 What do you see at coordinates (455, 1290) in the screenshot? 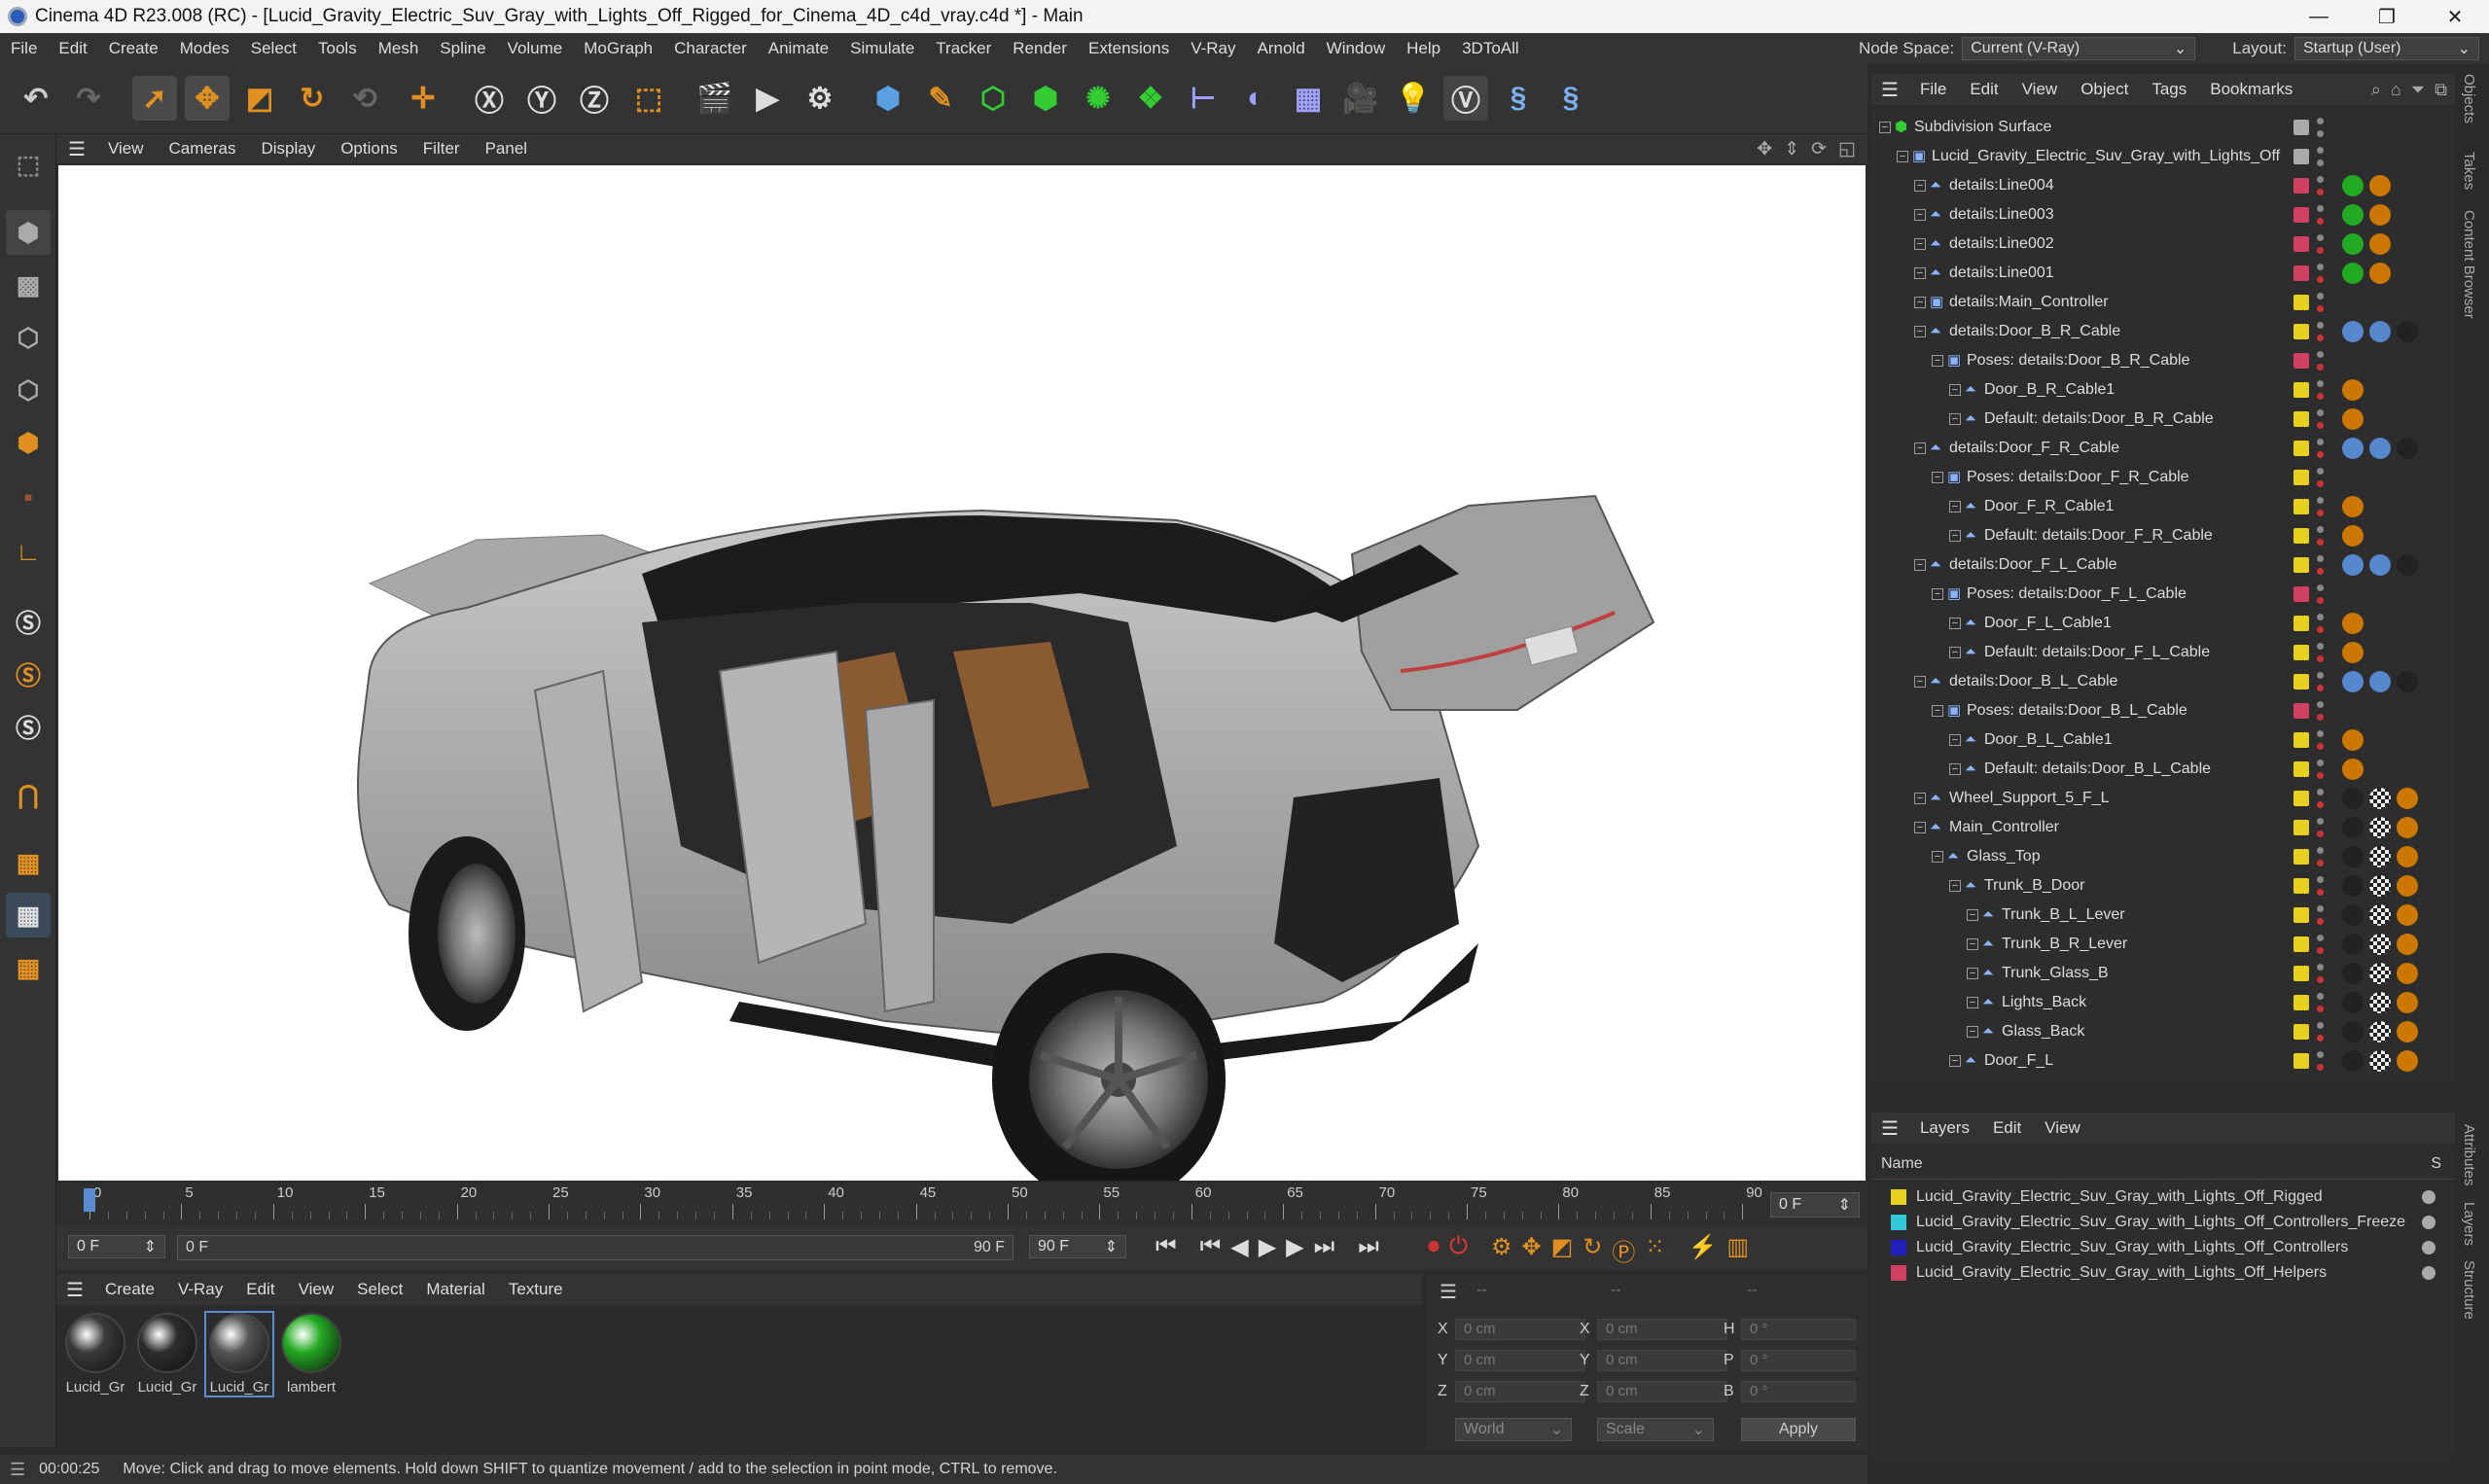
I see `material-menu-material: Material` at bounding box center [455, 1290].